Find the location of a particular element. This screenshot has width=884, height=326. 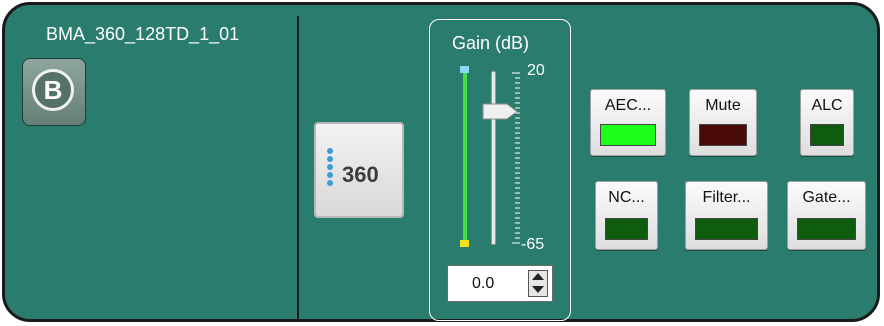

mute-led is located at coordinates (723, 135).